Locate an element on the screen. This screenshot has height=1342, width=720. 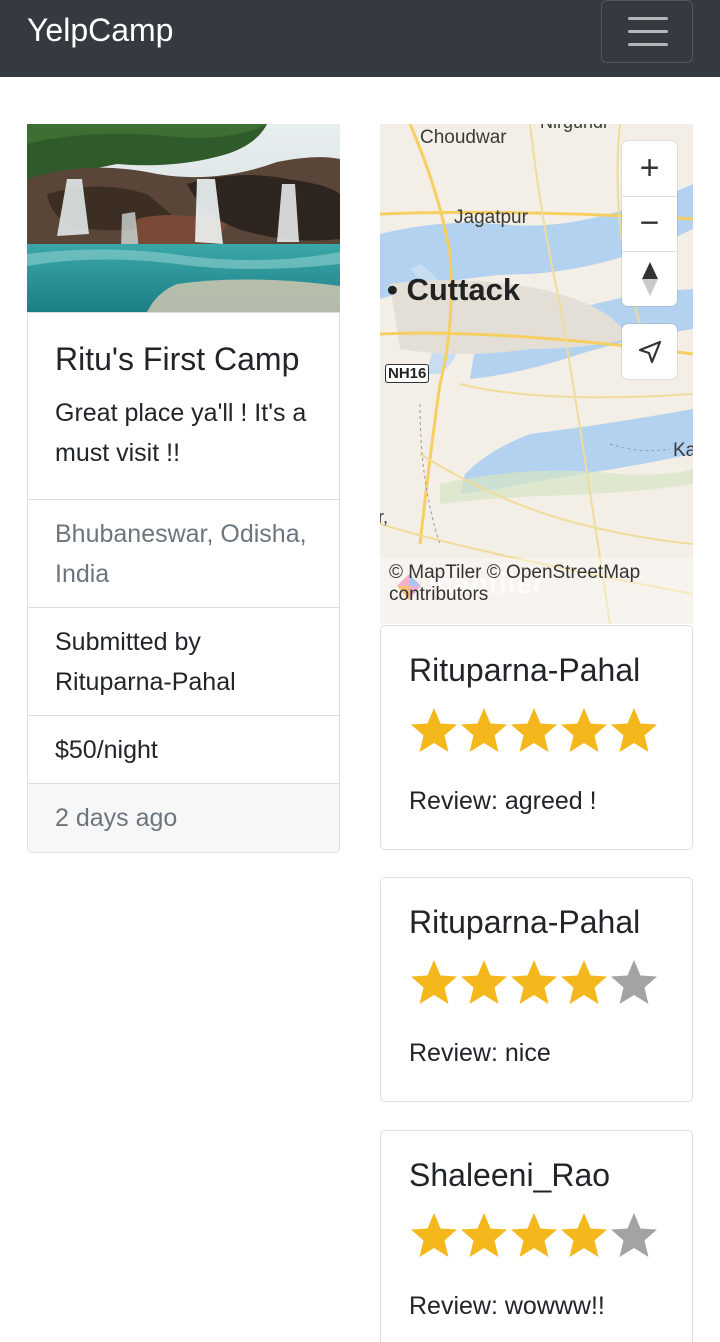
map-attribution: © MapTiler © OpenStreetMap contributors is located at coordinates (534, 584).